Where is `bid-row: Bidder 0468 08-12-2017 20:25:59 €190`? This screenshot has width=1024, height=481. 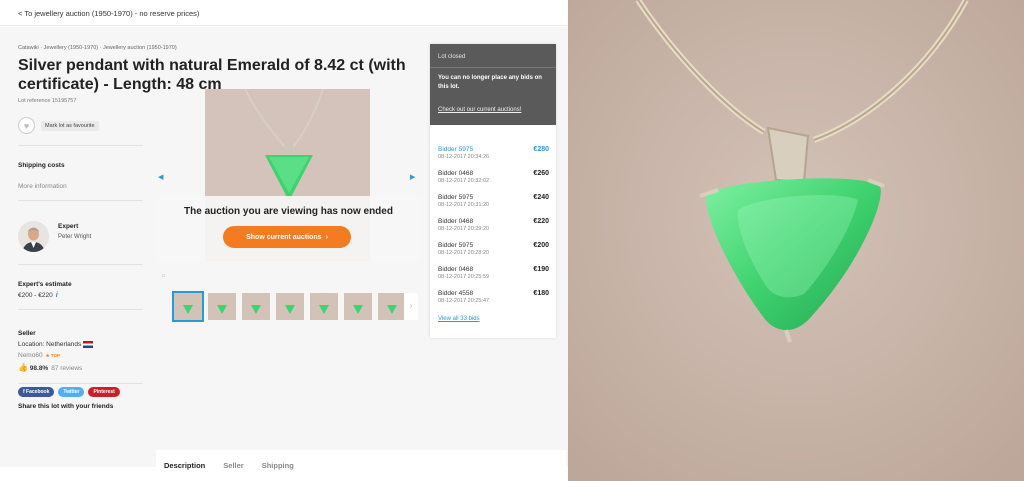
bid-row: Bidder 0468 08-12-2017 20:25:59 €190 is located at coordinates (493, 278).